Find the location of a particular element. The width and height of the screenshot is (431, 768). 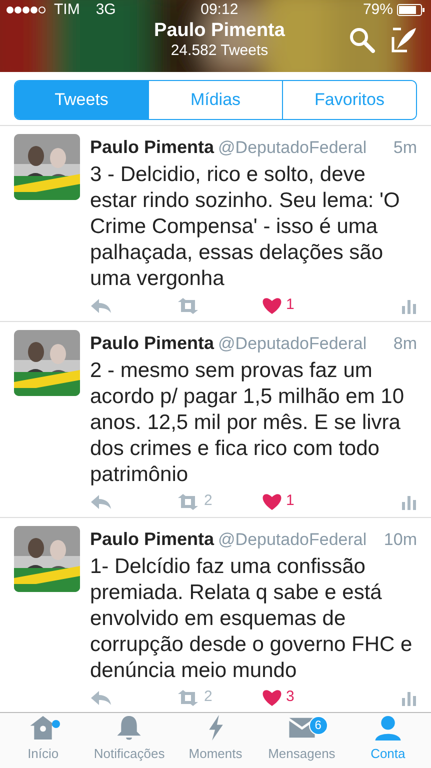

bell-icon is located at coordinates (129, 728).